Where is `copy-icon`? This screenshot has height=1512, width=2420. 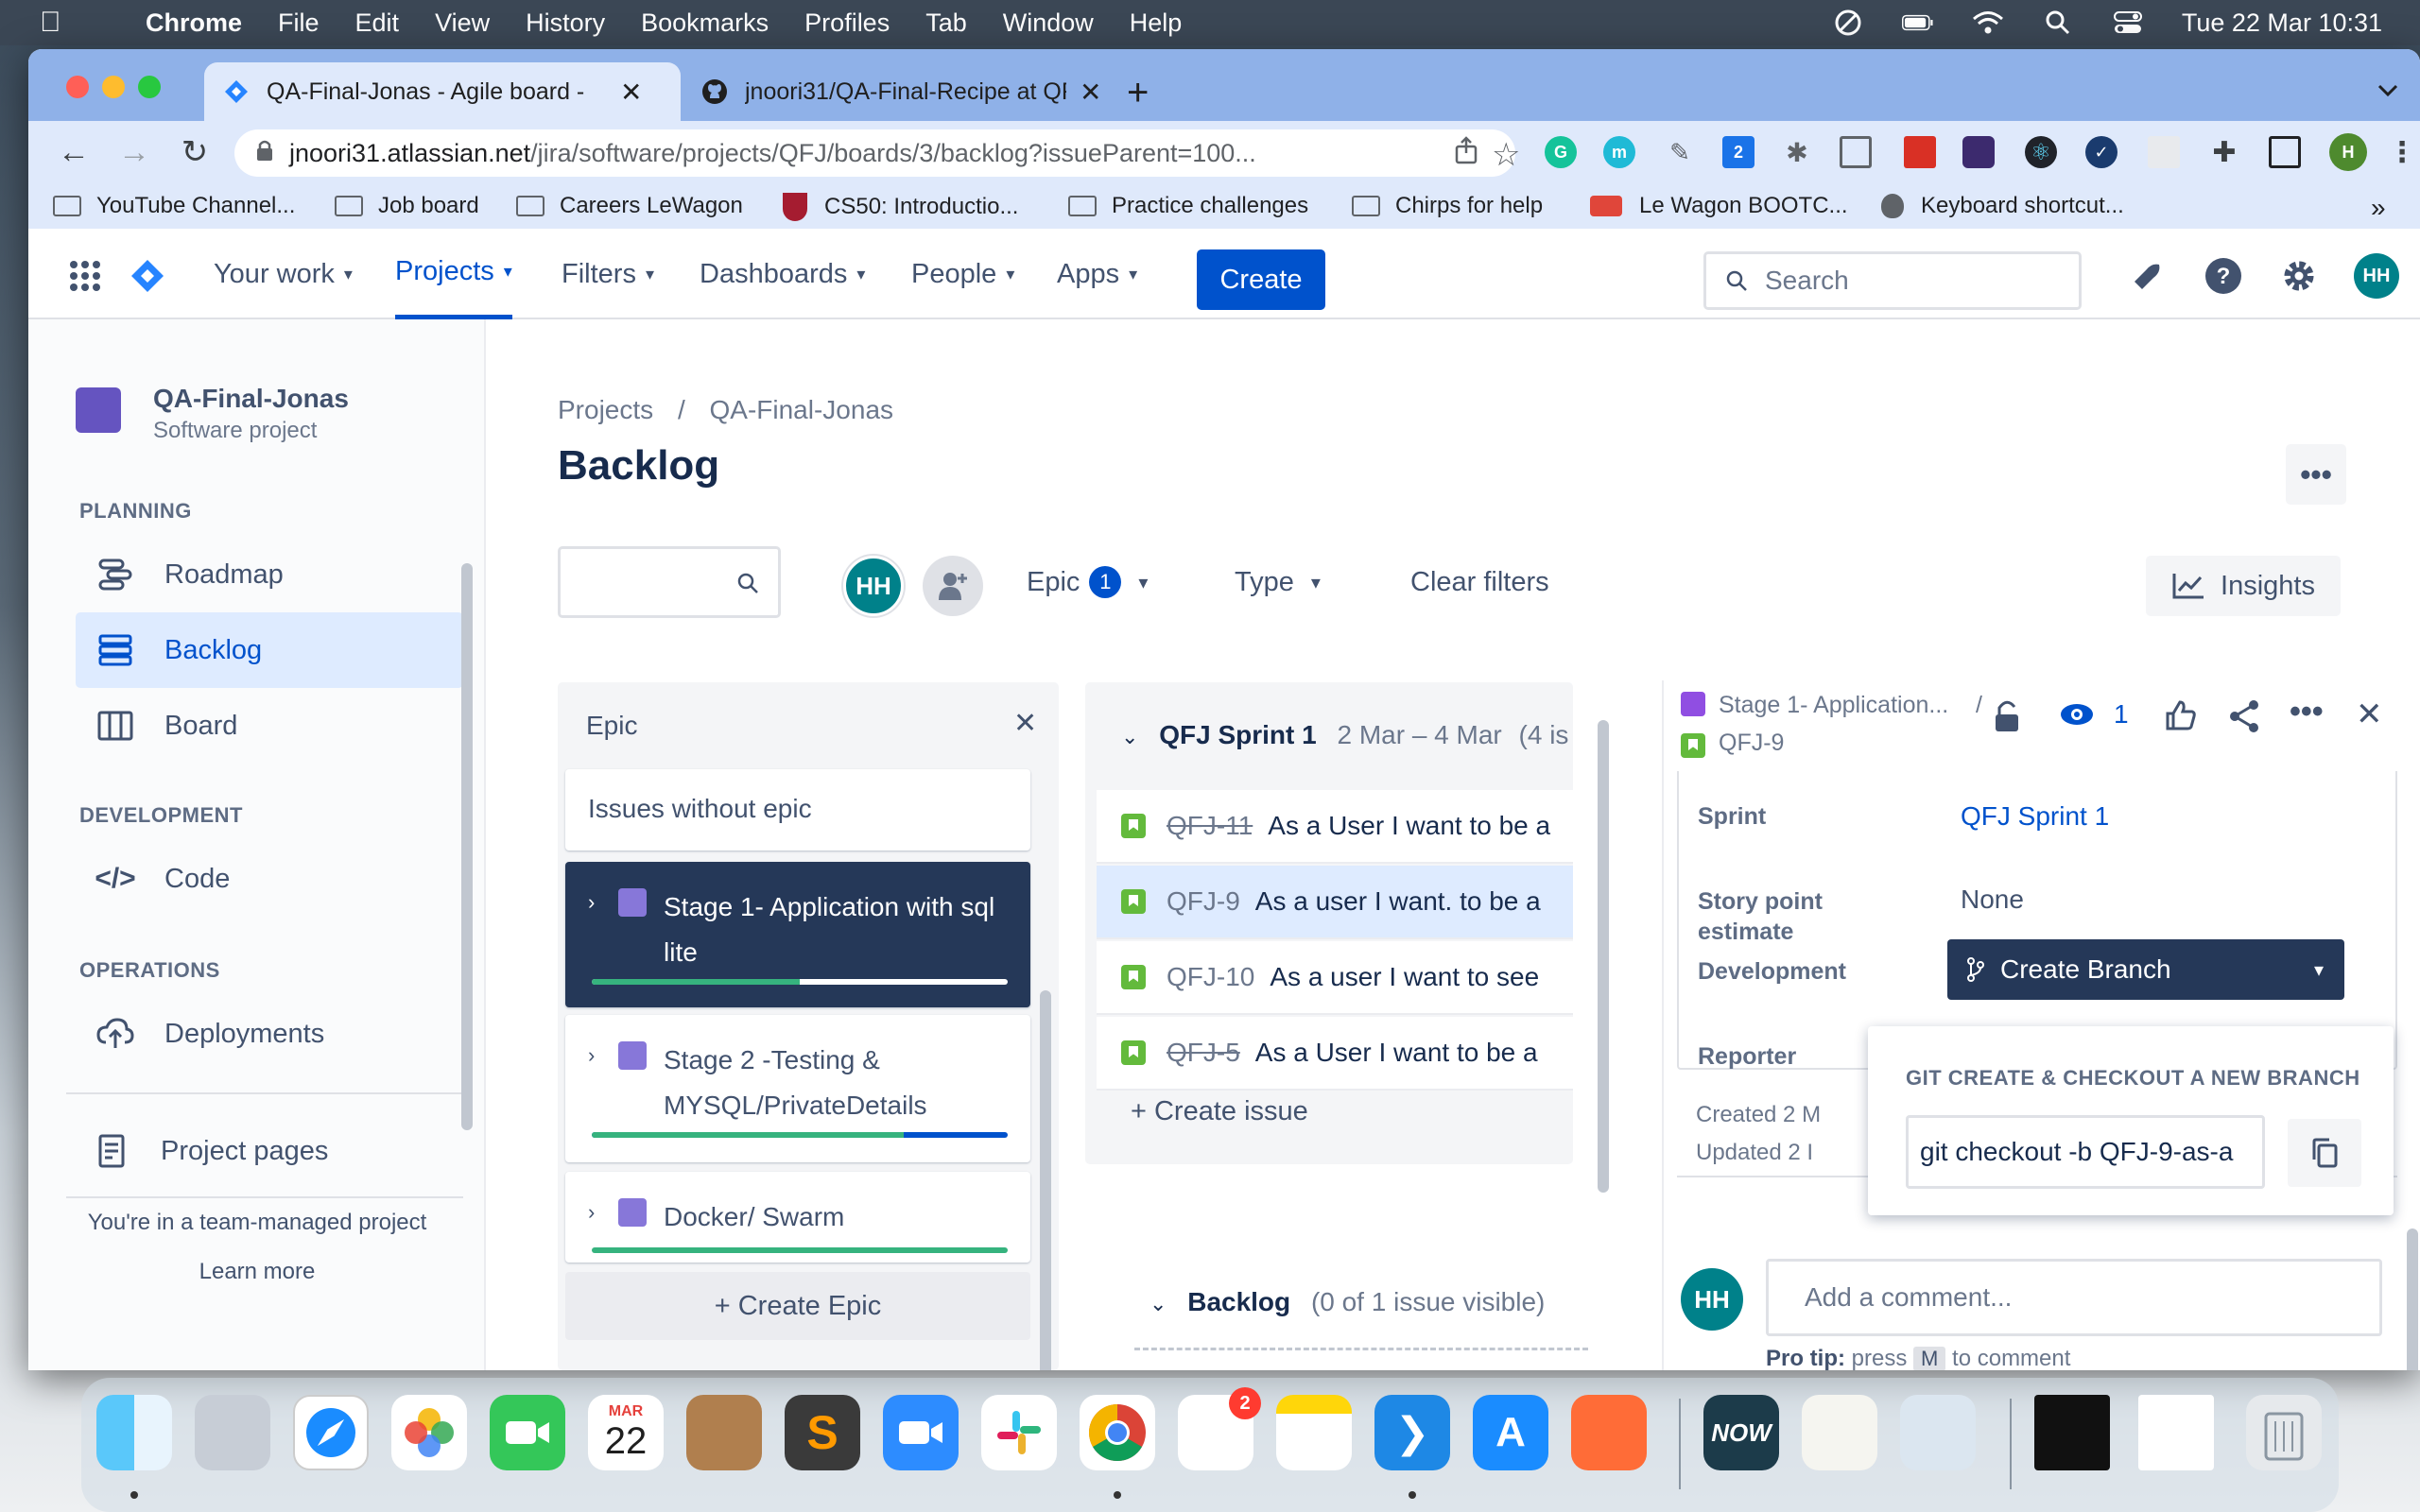
copy-icon is located at coordinates (2324, 1153).